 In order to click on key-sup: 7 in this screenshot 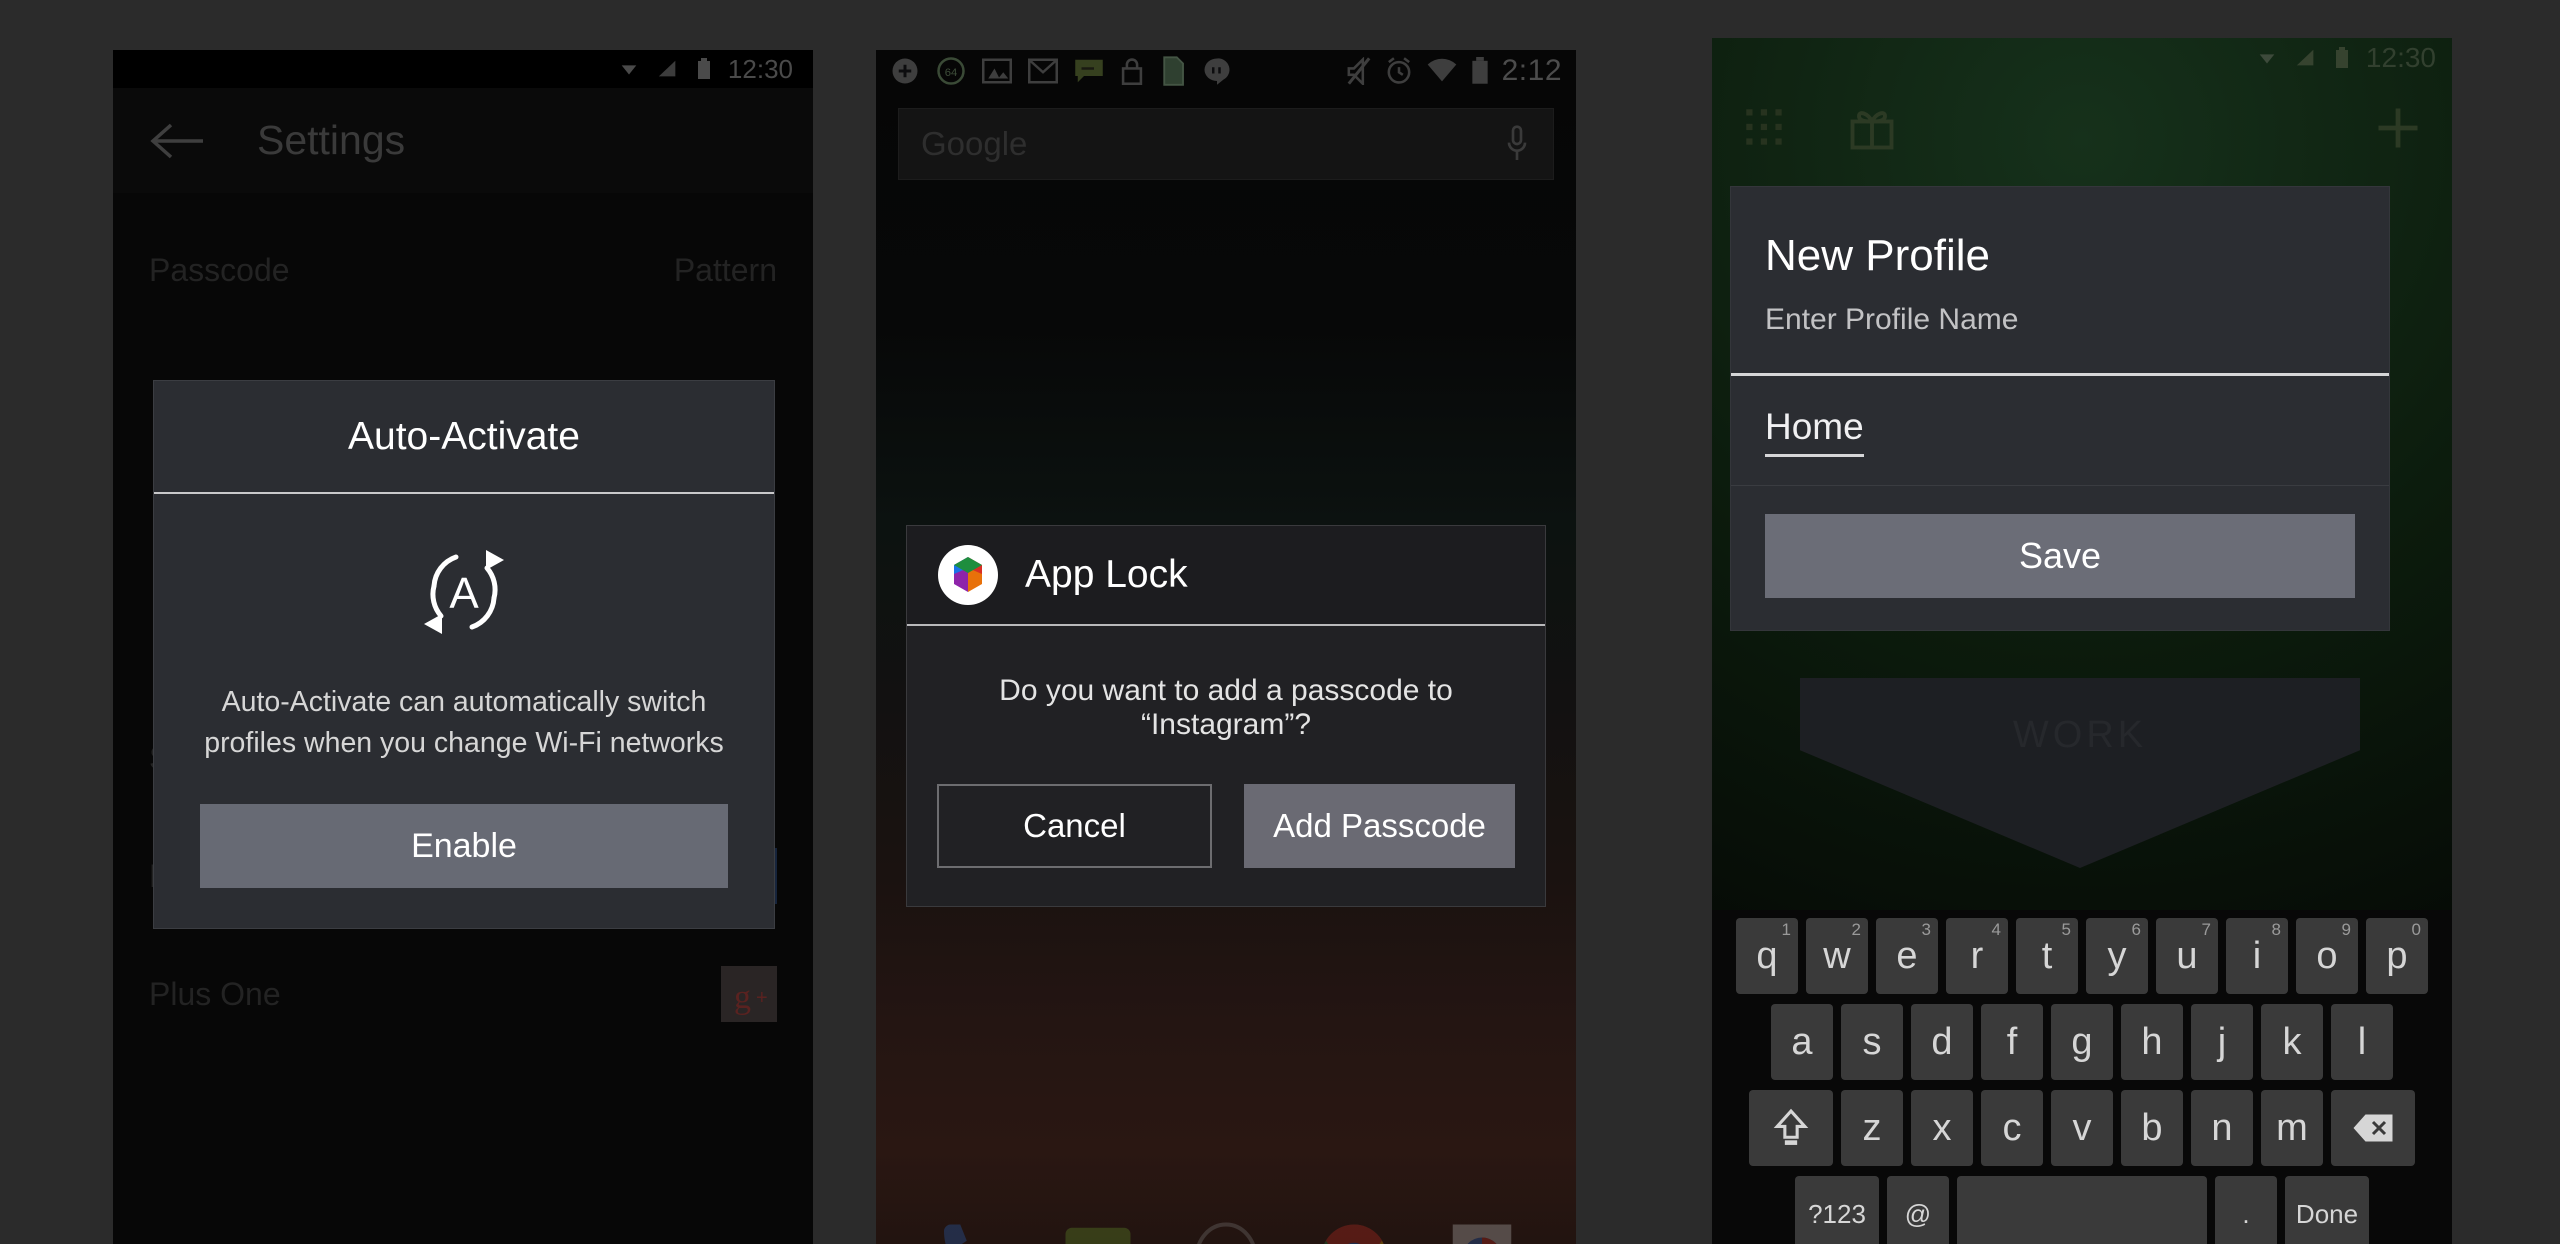, I will do `click(2206, 929)`.